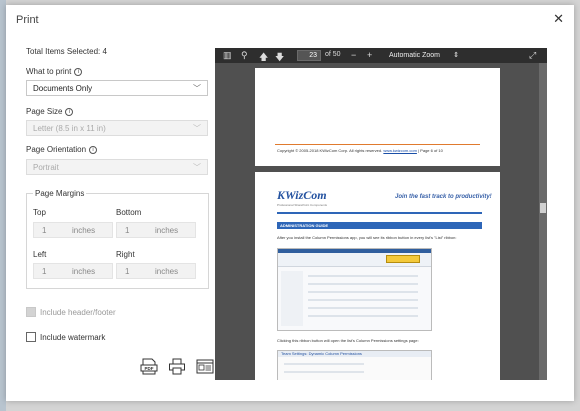 This screenshot has width=580, height=411. Describe the element at coordinates (333, 54) in the screenshot. I see `page-total-label: of 50` at that location.